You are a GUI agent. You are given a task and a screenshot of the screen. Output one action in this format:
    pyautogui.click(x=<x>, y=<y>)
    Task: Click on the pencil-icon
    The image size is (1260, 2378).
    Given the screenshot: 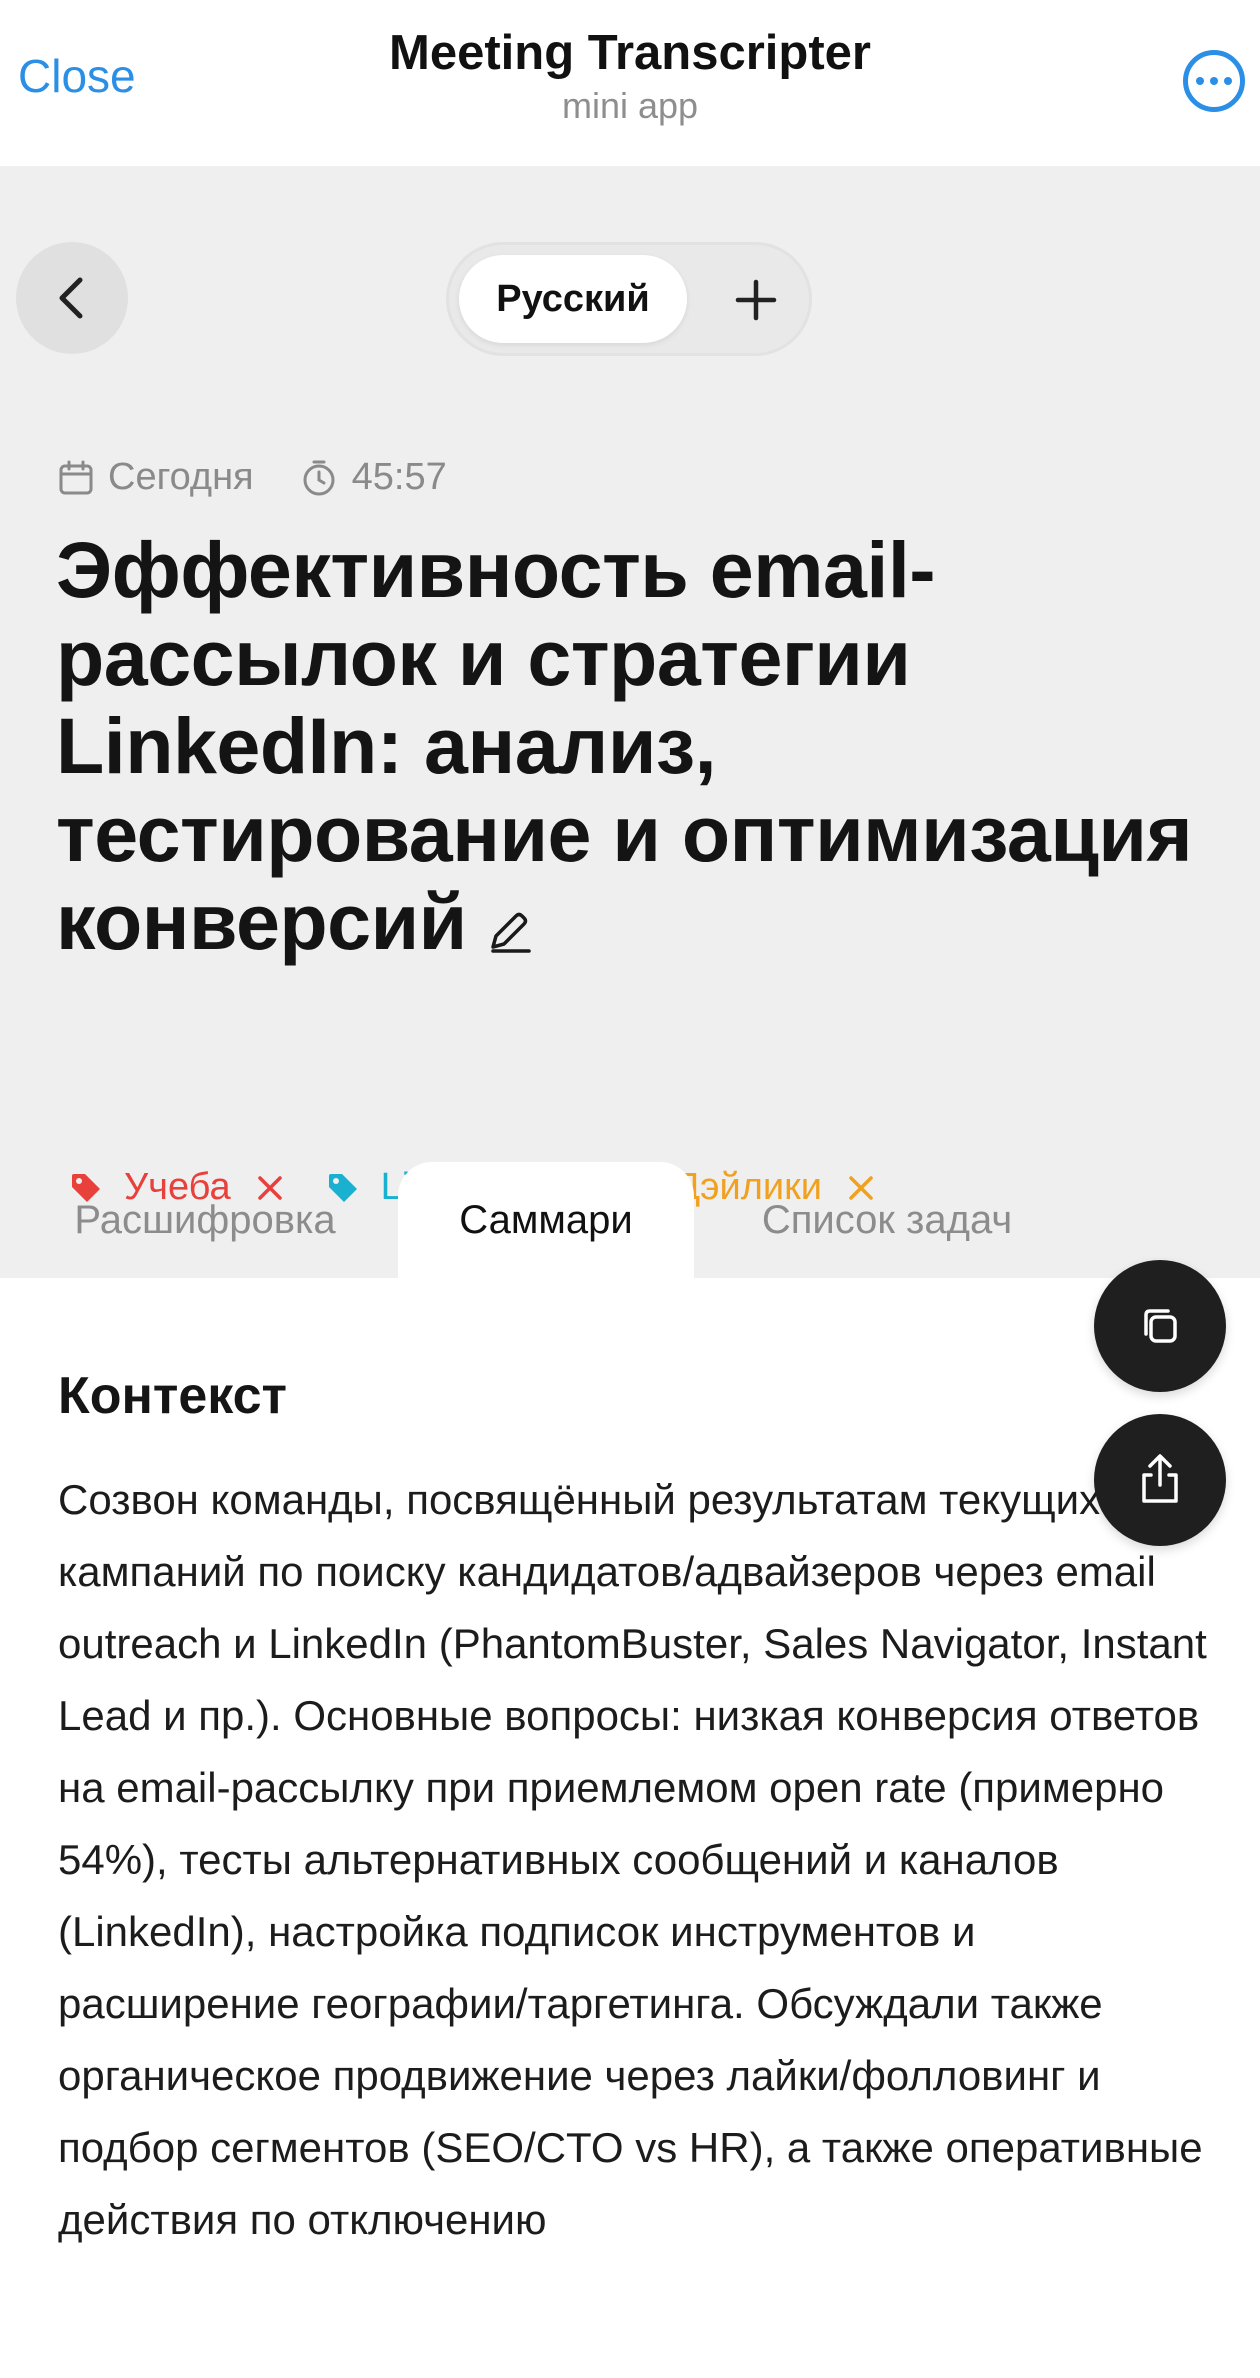 What is the action you would take?
    pyautogui.click(x=509, y=928)
    